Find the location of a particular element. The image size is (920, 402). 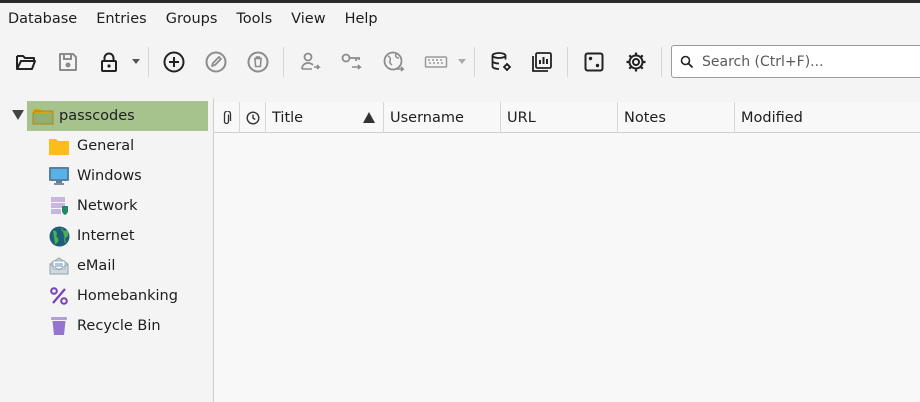

group-label: Homebanking is located at coordinates (127, 296).